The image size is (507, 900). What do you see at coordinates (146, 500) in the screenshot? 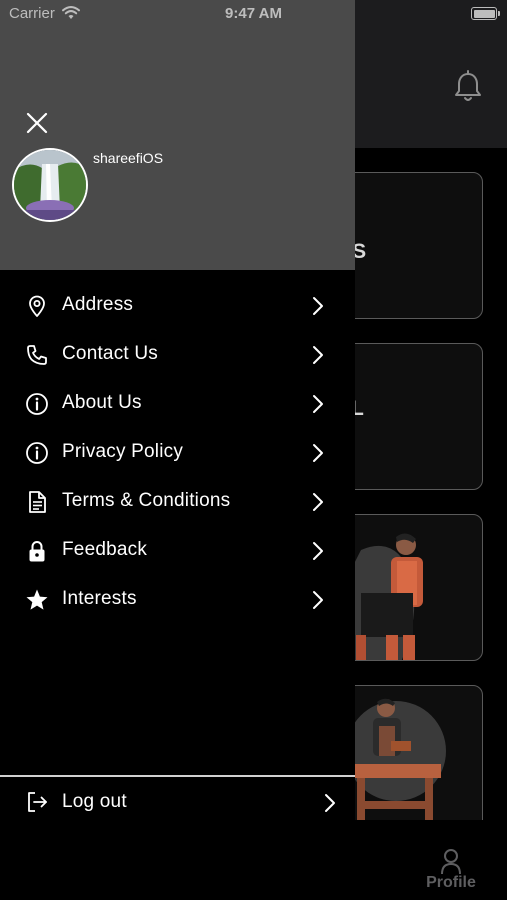
I see `menu-item-label: Terms & Conditions` at bounding box center [146, 500].